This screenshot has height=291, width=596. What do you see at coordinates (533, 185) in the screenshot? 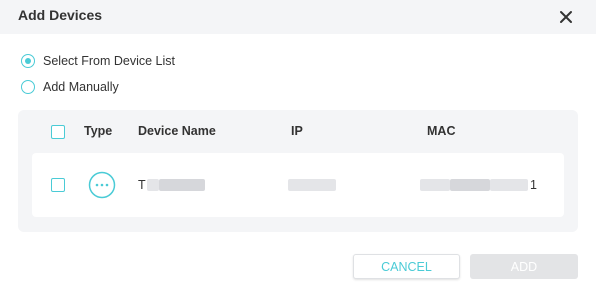
I see `mac-text: 1` at bounding box center [533, 185].